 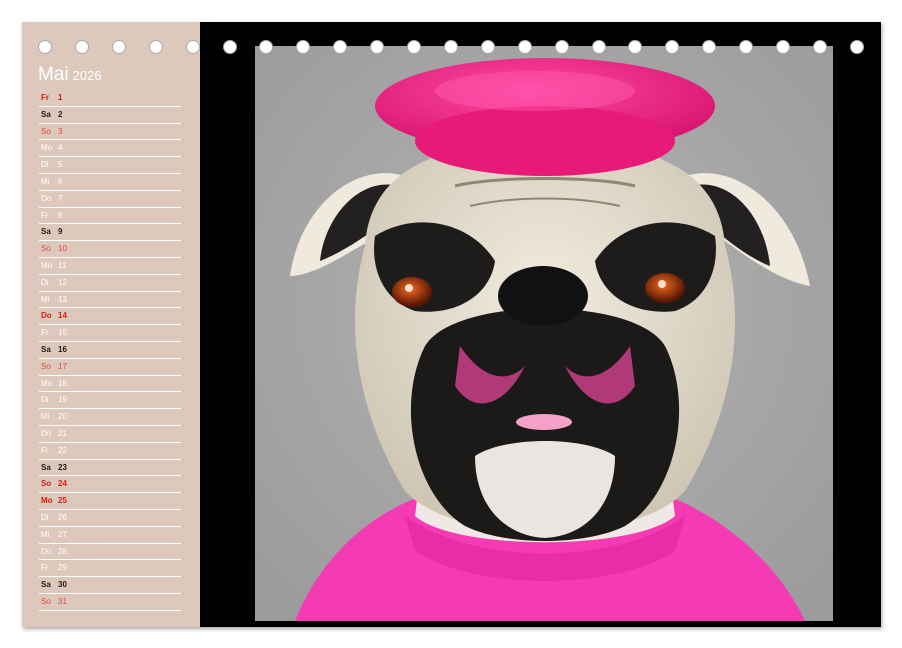 What do you see at coordinates (60, 148) in the screenshot?
I see `day-number: 4` at bounding box center [60, 148].